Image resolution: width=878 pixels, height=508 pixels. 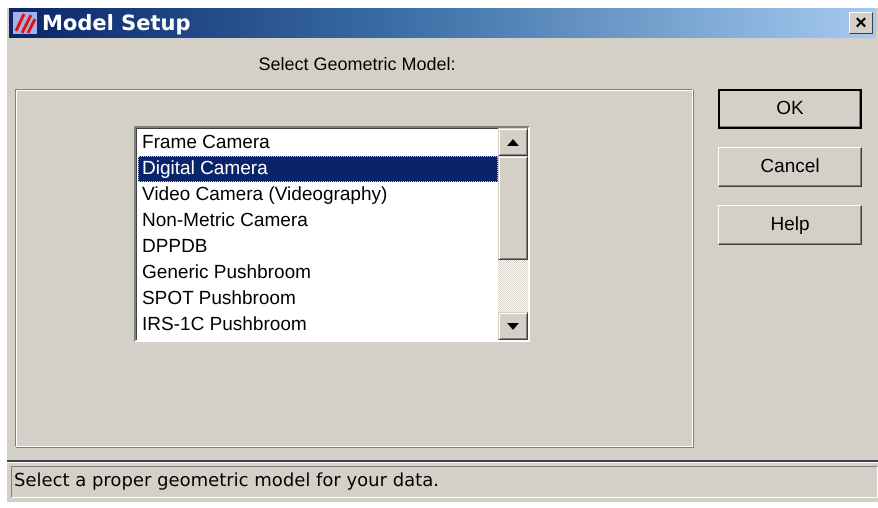 I want to click on scroll-down-button, so click(x=513, y=326).